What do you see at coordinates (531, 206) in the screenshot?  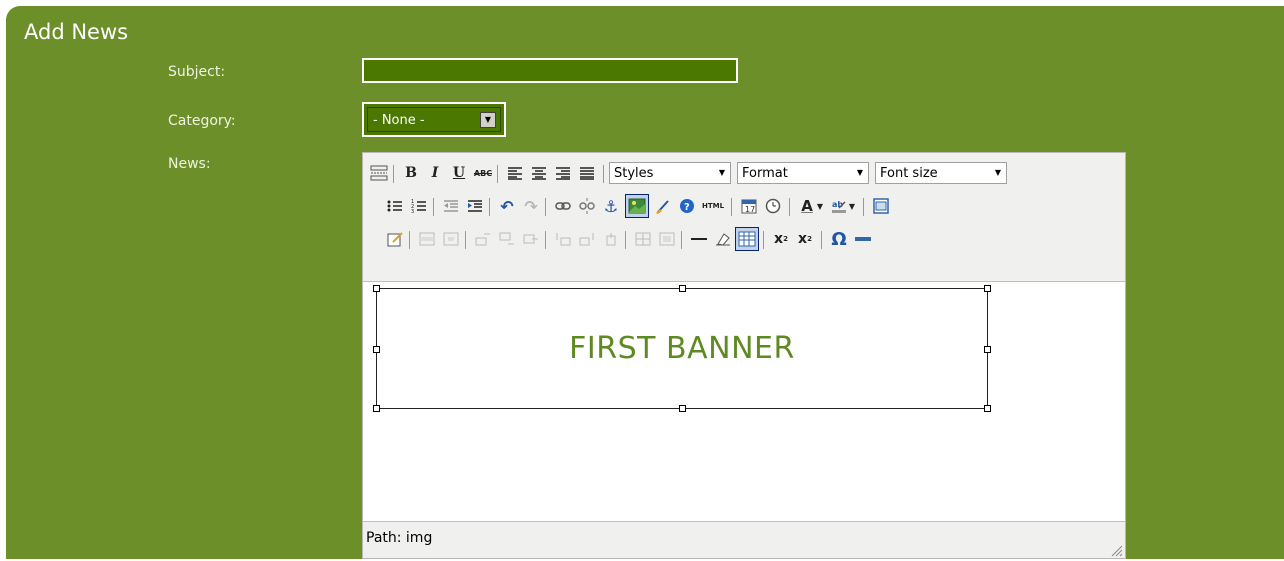 I see `redo-icon: ↷` at bounding box center [531, 206].